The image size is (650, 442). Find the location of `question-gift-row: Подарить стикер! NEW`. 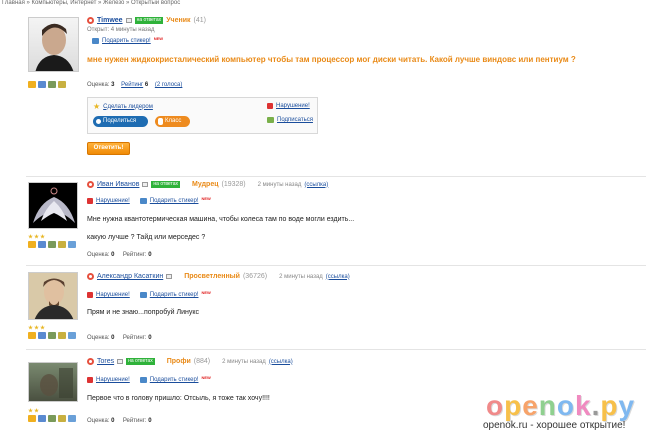

question-gift-row: Подарить стикер! NEW is located at coordinates (128, 39).